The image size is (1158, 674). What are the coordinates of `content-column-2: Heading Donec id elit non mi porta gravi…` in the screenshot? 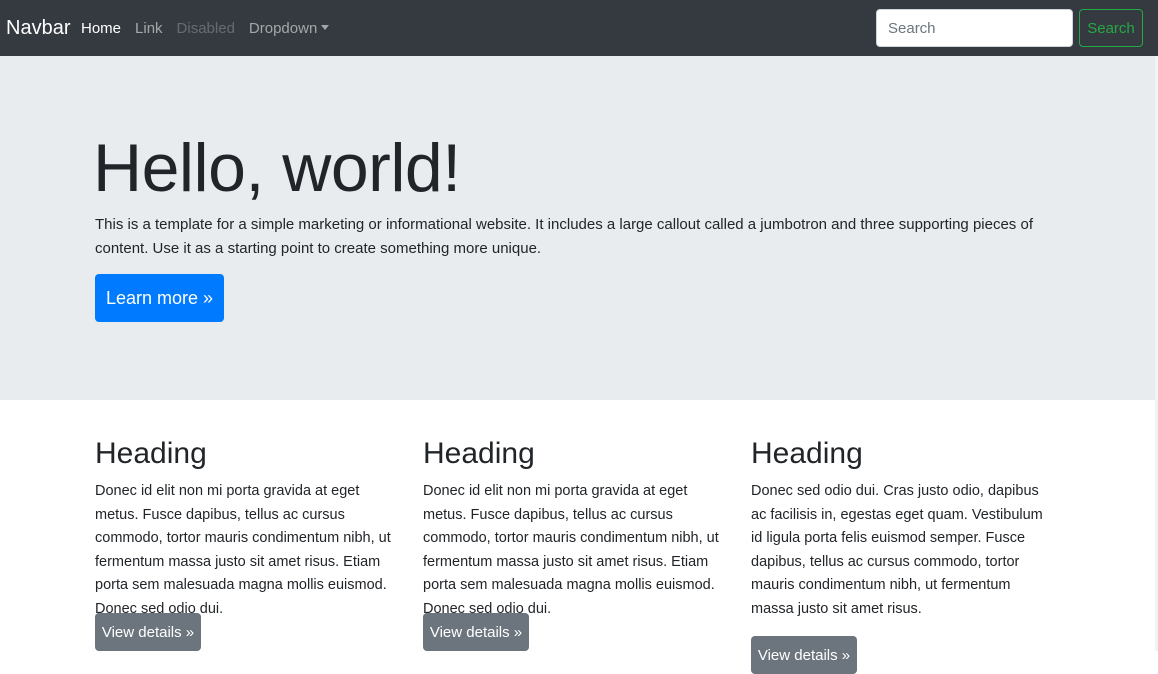 It's located at (576, 541).